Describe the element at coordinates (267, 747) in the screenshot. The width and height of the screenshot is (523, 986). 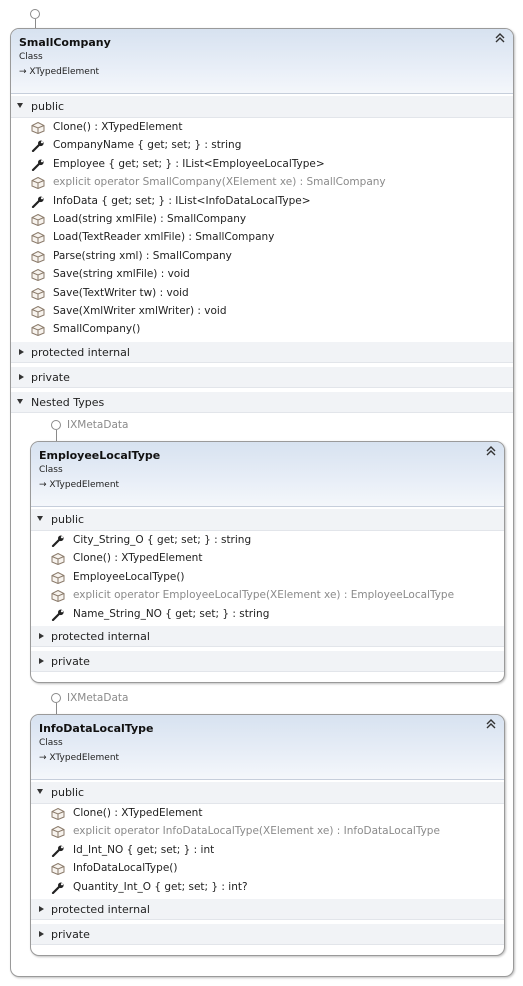
I see `class-header: InfoDataLocalType Class → XTypedElement` at that location.